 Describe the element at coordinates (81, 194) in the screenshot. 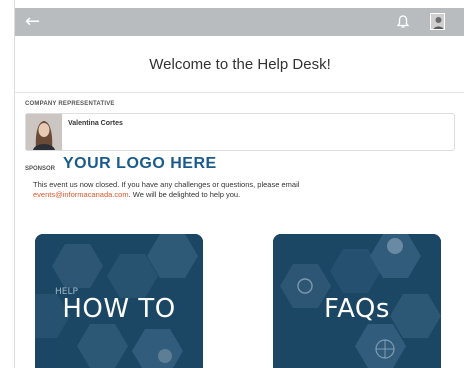

I see `support-email-link: events@informacanada.com` at that location.